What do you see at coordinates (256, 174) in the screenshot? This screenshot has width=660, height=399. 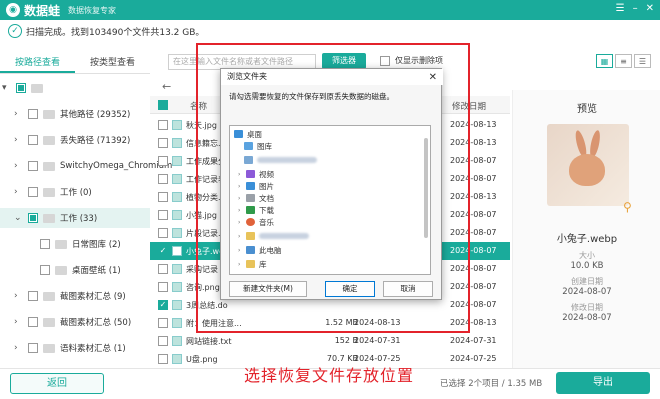 I see `folder-node: › 视频` at bounding box center [256, 174].